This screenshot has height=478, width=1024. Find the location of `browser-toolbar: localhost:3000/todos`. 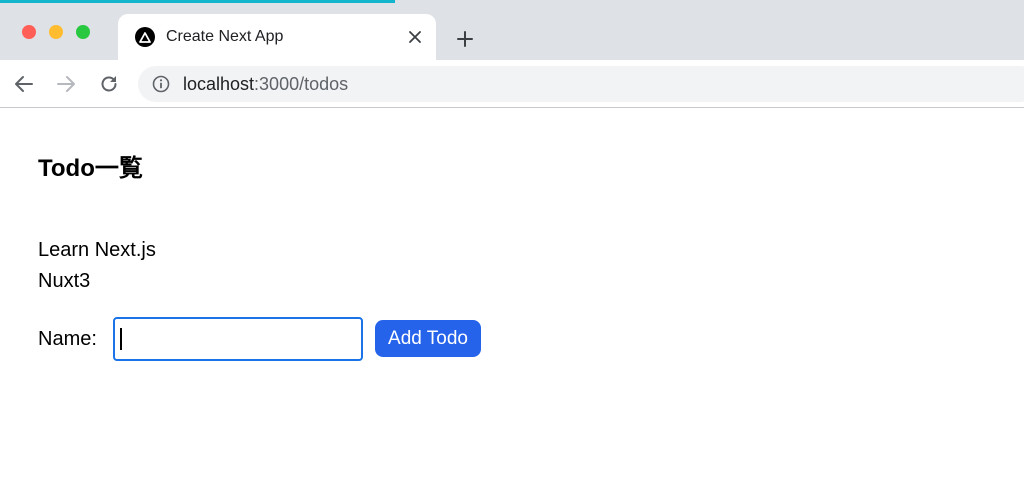

browser-toolbar: localhost:3000/todos is located at coordinates (512, 84).